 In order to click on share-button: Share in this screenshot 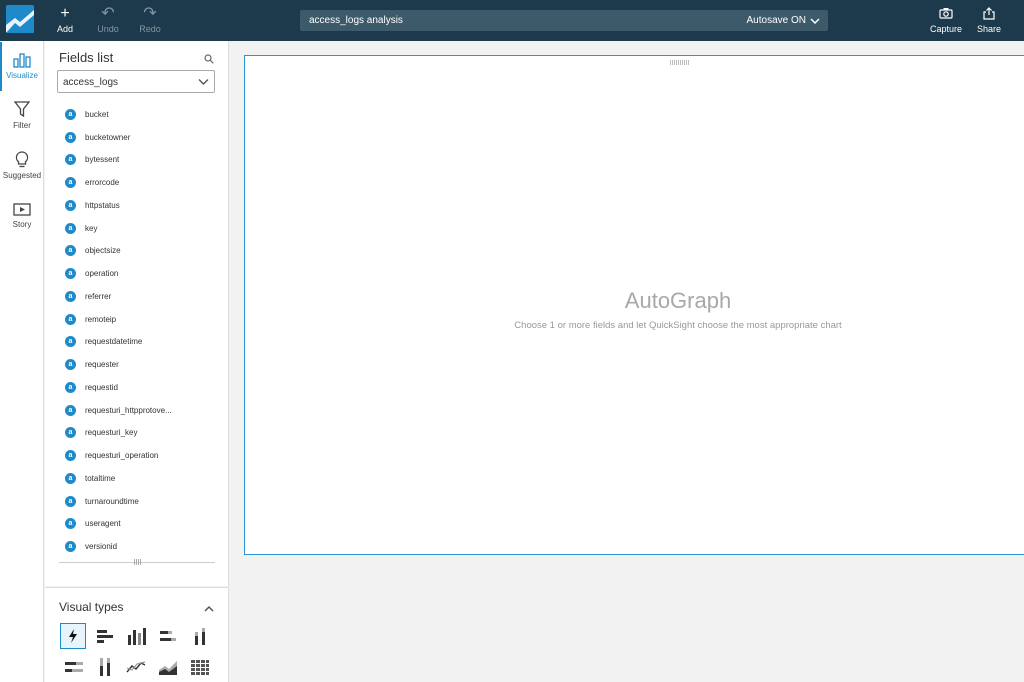, I will do `click(989, 19)`.